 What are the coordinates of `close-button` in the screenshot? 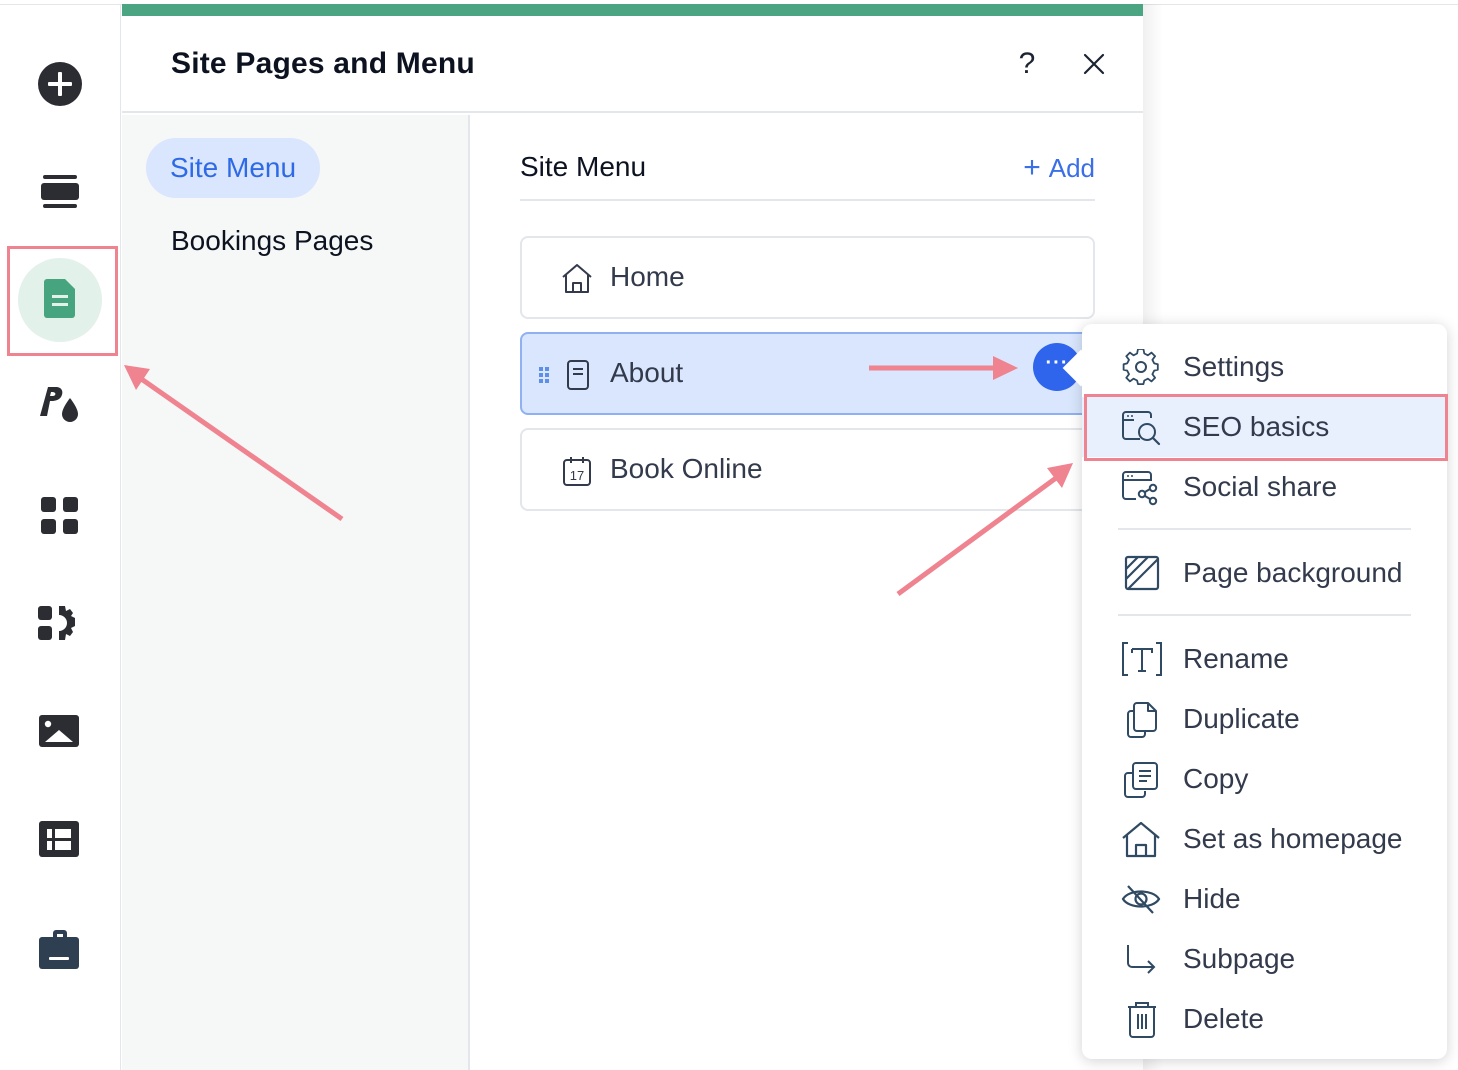 It's located at (1094, 64).